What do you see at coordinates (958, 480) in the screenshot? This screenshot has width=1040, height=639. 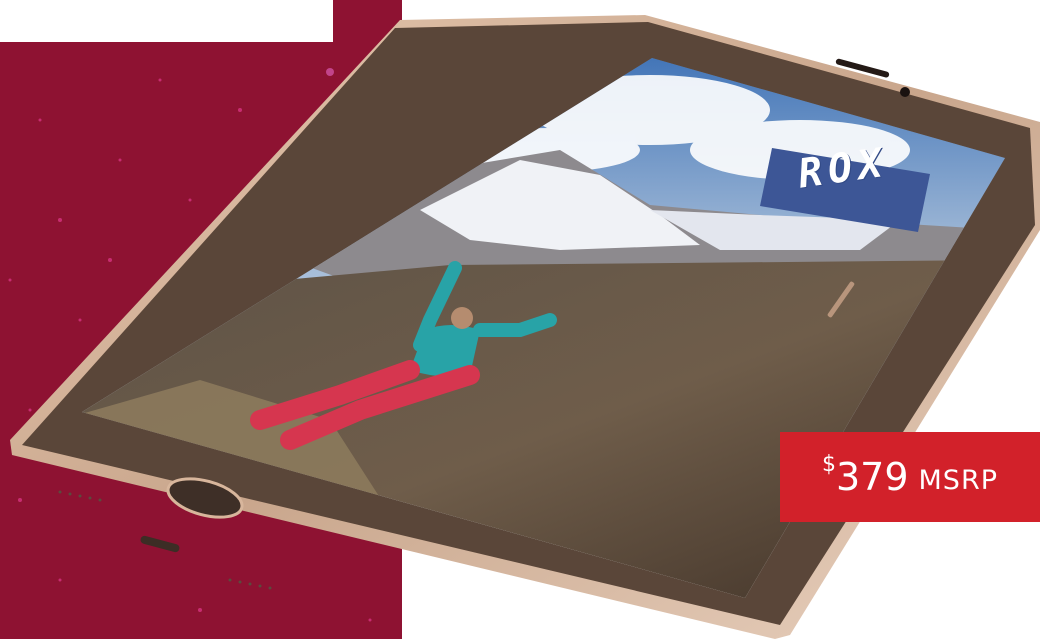 I see `price-suffix: MSRP` at bounding box center [958, 480].